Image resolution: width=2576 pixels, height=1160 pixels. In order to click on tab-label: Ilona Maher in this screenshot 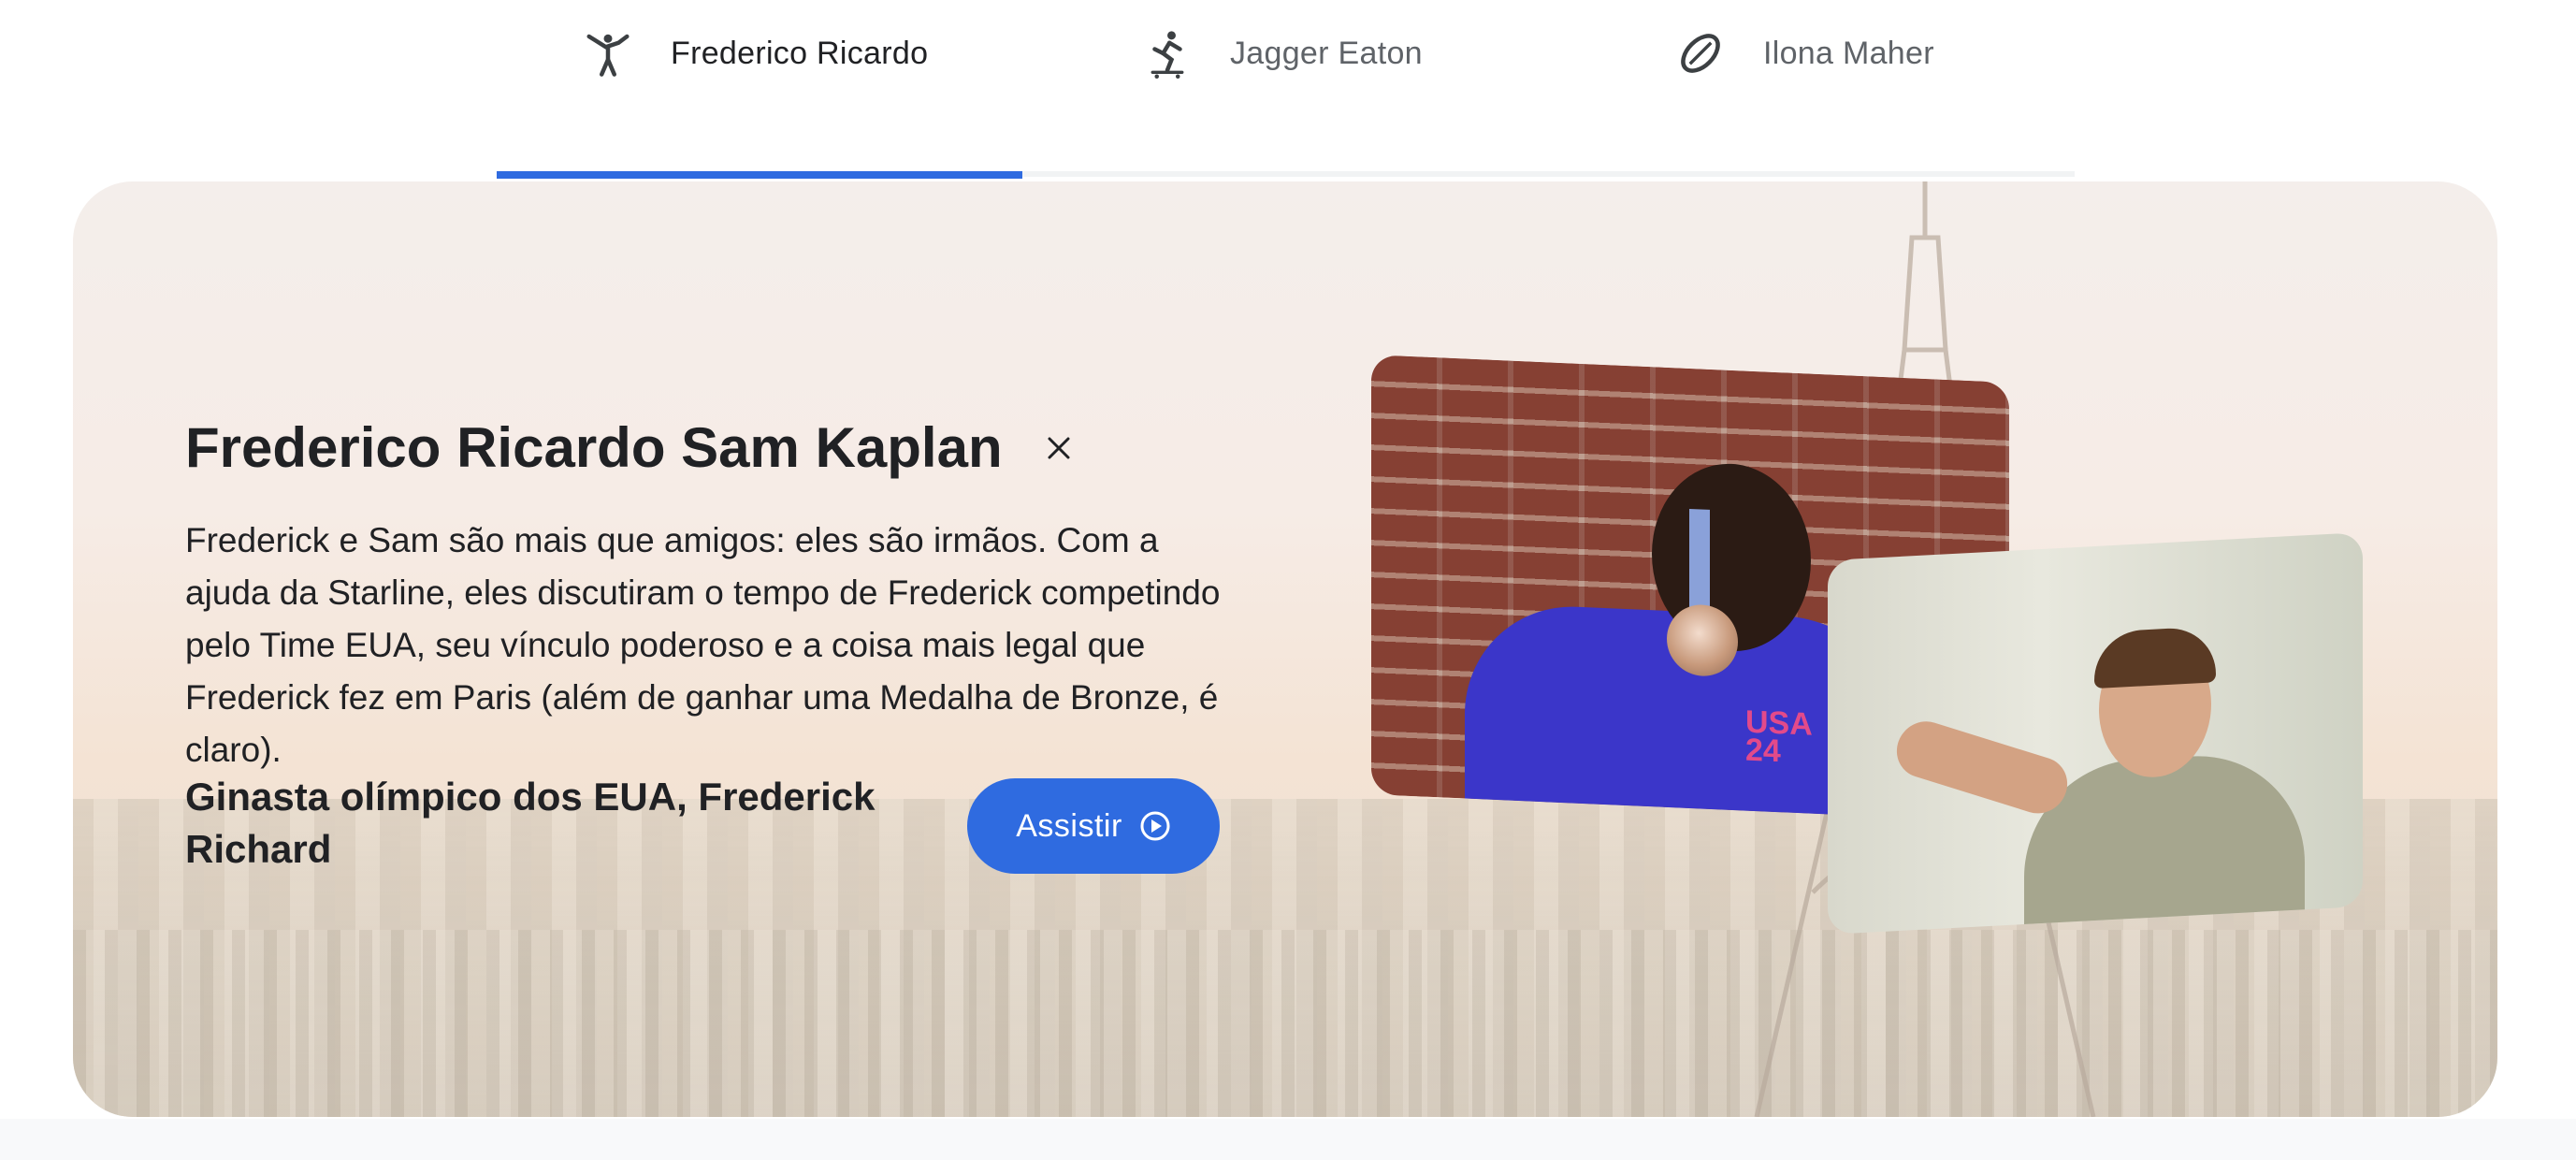, I will do `click(1848, 53)`.